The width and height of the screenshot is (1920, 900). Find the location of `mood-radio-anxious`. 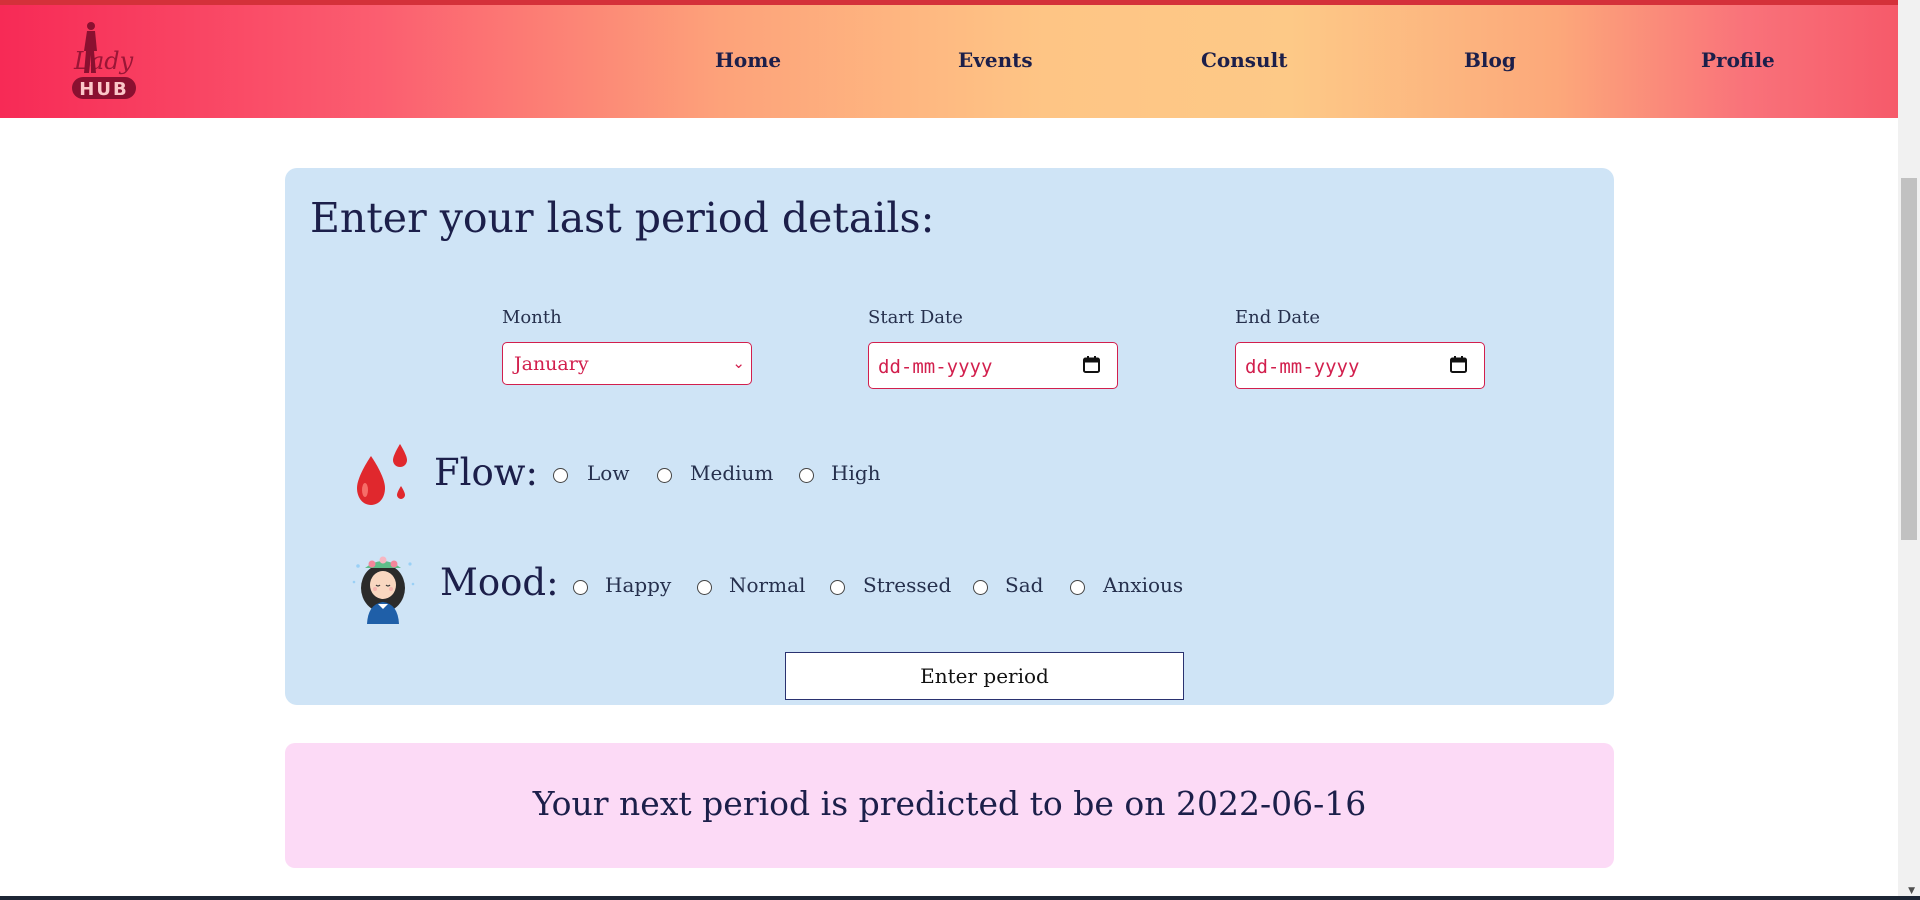

mood-radio-anxious is located at coordinates (1077, 587).